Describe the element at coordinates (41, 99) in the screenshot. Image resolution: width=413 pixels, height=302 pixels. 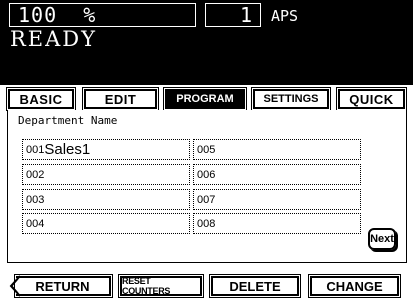
I see `tab-basic: BASIC` at that location.